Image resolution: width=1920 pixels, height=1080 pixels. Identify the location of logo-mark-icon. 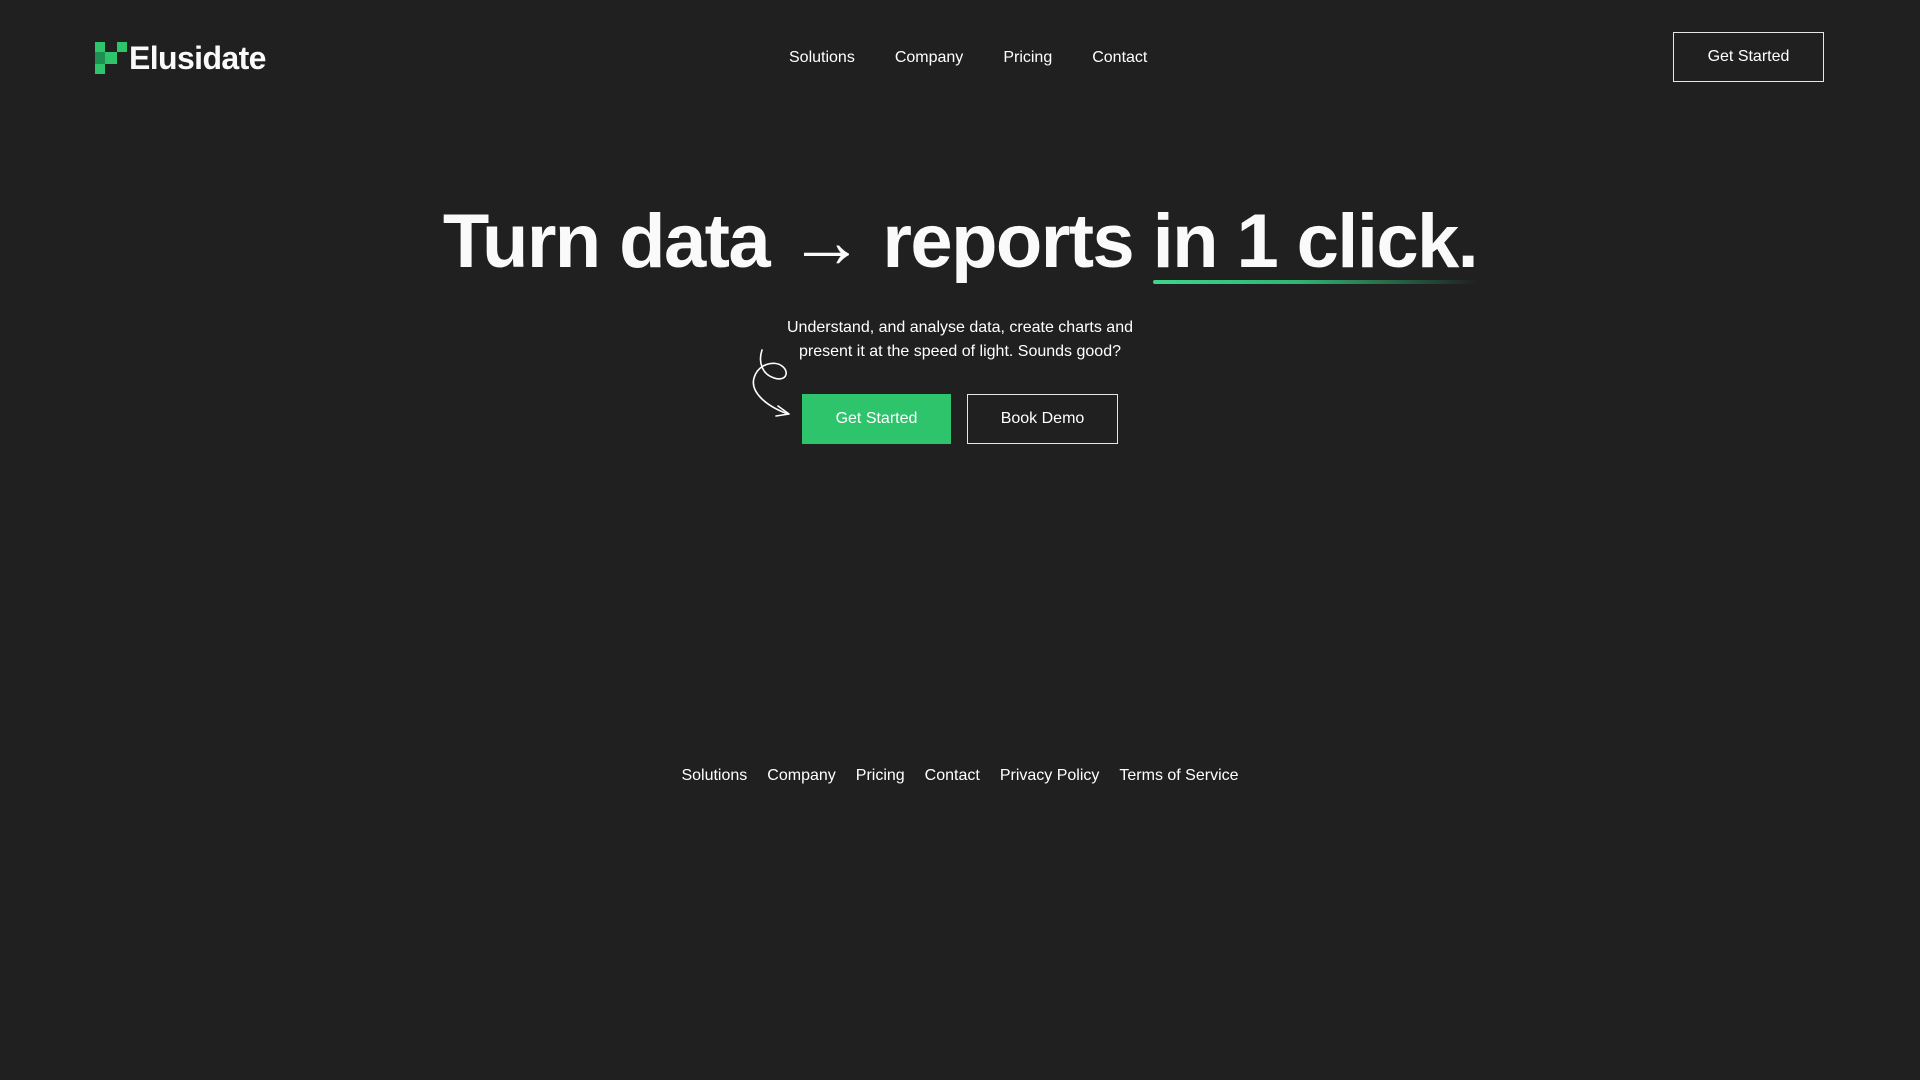
(111, 58).